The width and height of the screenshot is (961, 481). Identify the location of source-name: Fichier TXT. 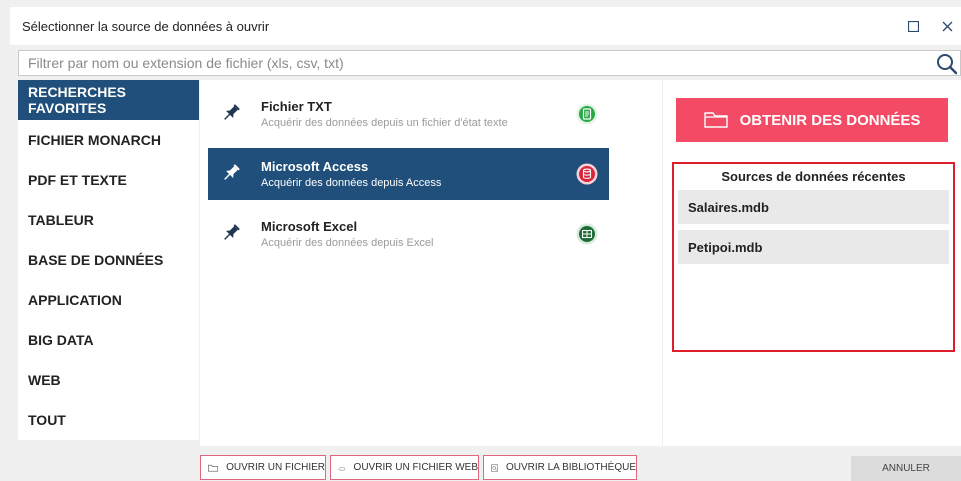
(296, 106).